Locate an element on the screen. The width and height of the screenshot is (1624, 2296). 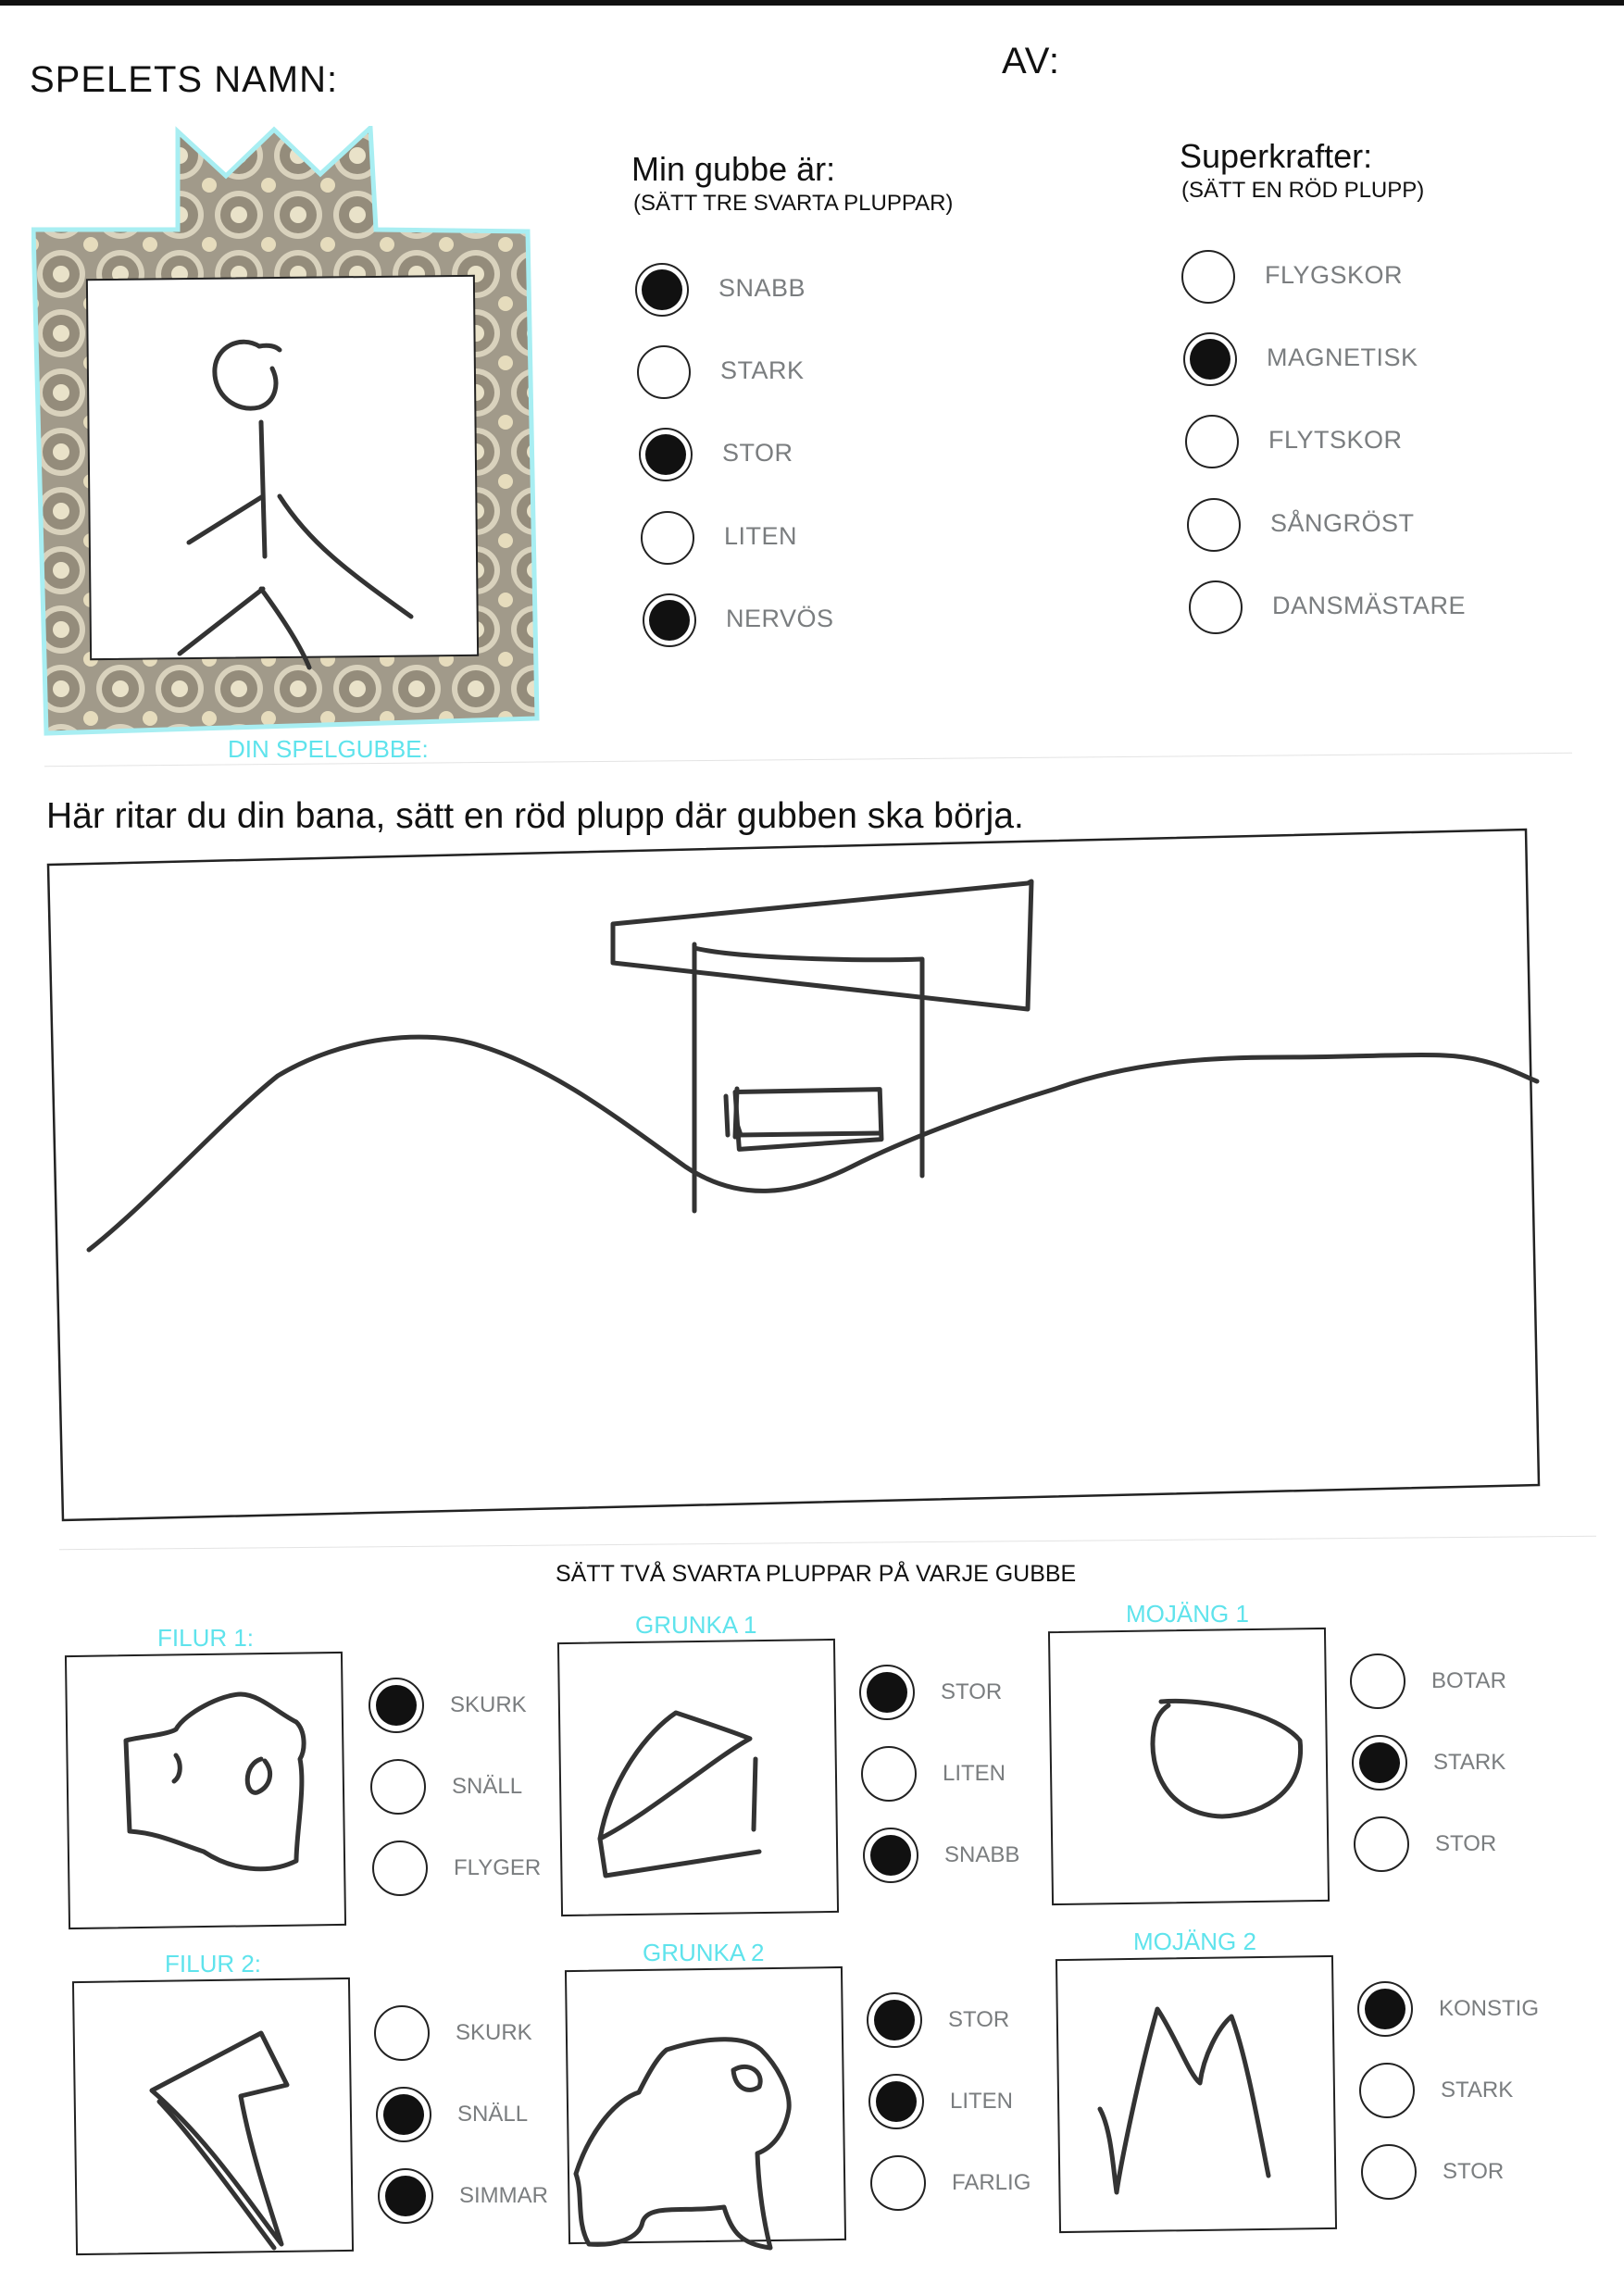
grunka1-sketch is located at coordinates (675, 1775).